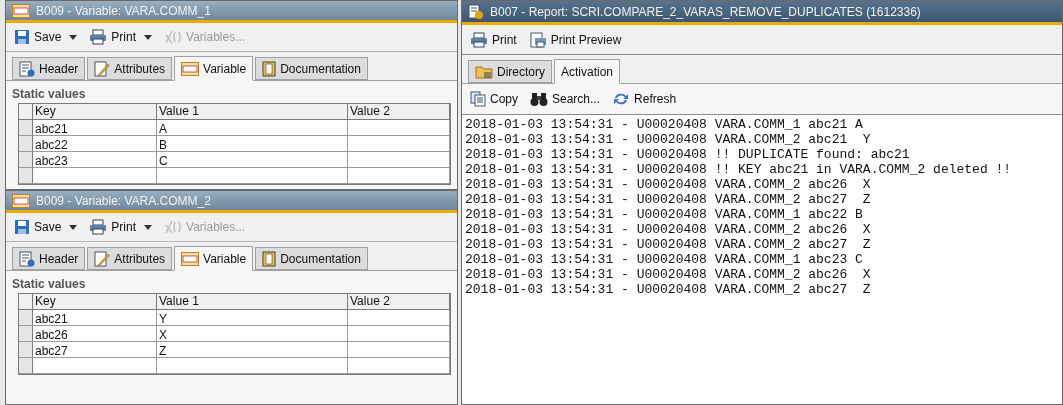 This screenshot has height=405, width=1063. I want to click on table-cell-text: A, so click(163, 129).